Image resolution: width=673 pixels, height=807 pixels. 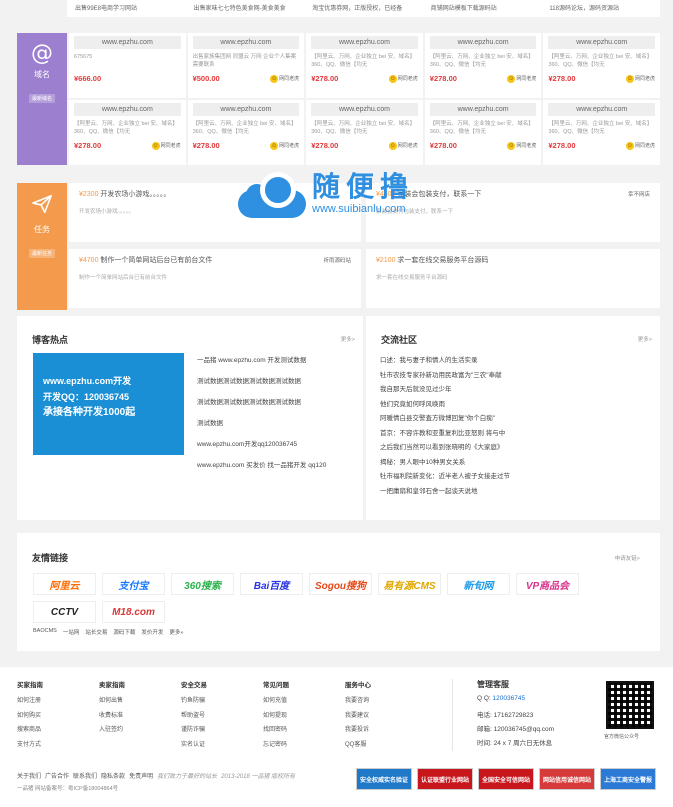 What do you see at coordinates (304, 746) in the screenshot?
I see `footer-link: 忘记密码` at bounding box center [304, 746].